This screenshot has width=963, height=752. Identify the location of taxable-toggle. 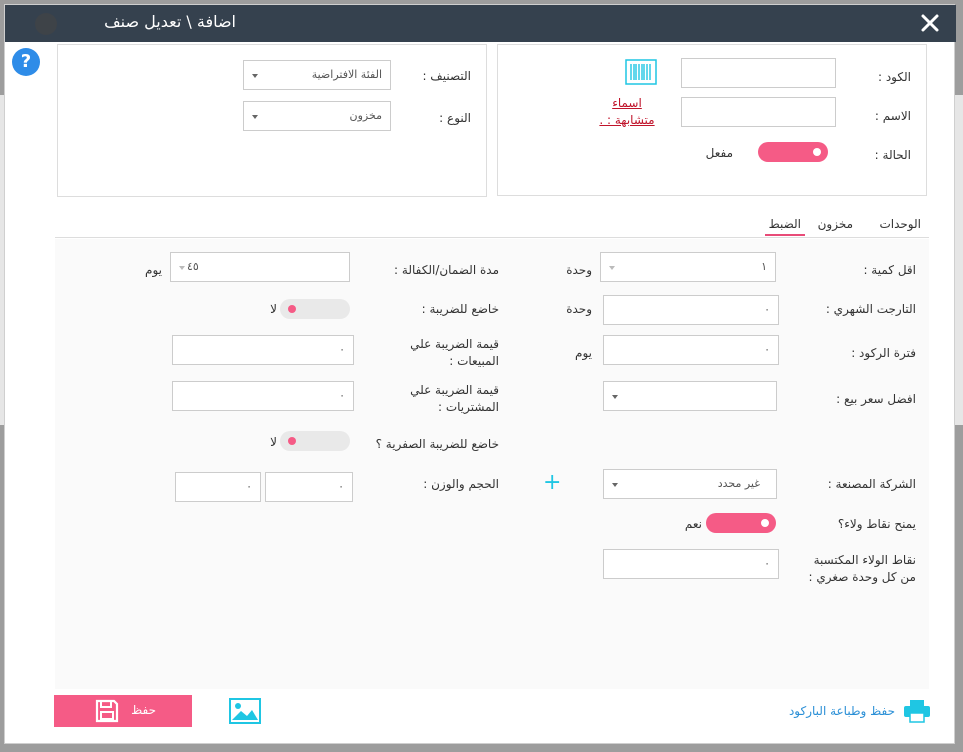
(315, 309).